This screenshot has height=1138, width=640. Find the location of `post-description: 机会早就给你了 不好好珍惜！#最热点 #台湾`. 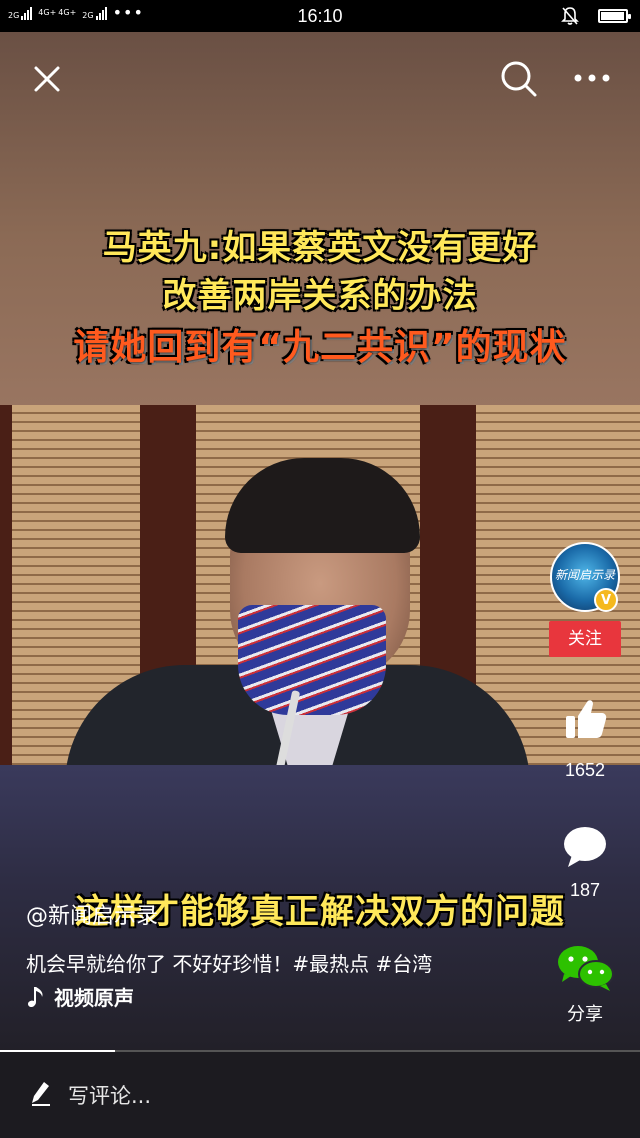

post-description: 机会早就给你了 不好好珍惜！#最热点 #台湾 is located at coordinates (229, 964).